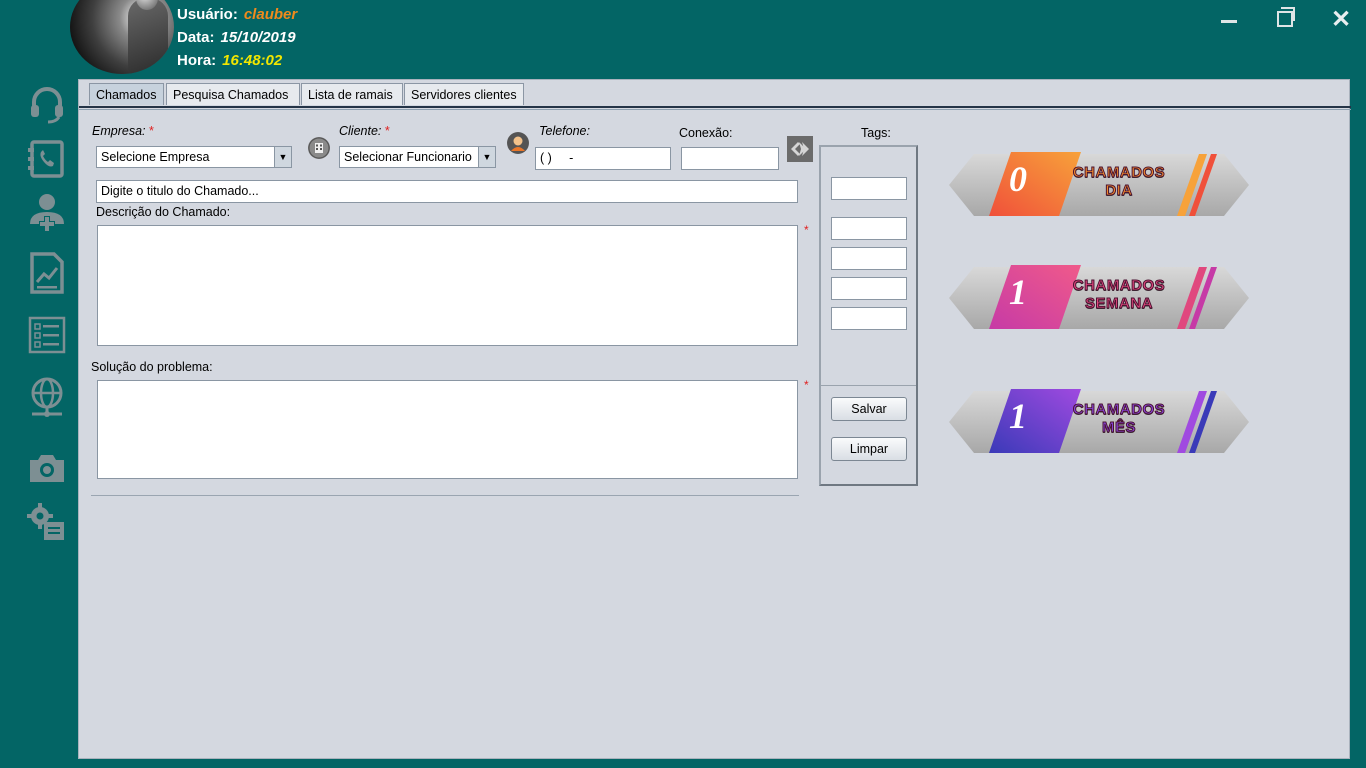 The image size is (1366, 768). I want to click on cliente-select: Selecionar Funcionario ▼, so click(417, 157).